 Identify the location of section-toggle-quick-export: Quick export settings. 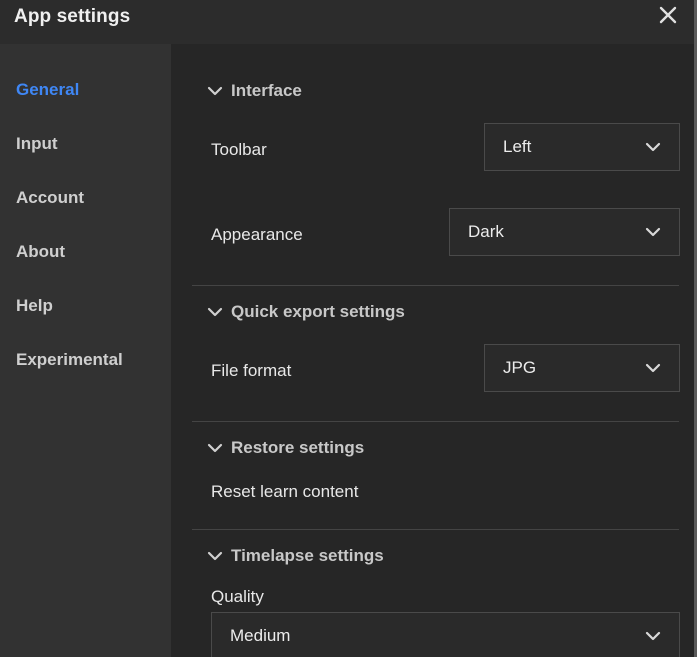
(306, 312).